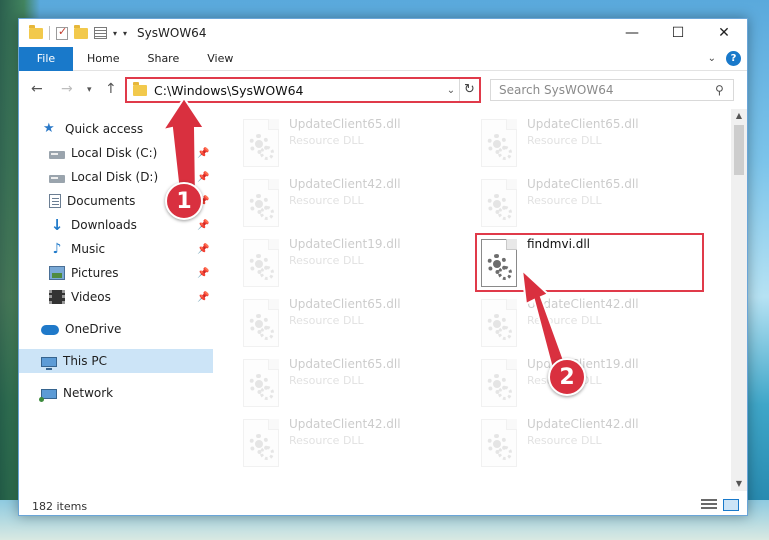 The width and height of the screenshot is (769, 540). Describe the element at coordinates (184, 201) in the screenshot. I see `step-badge-1: 1` at that location.